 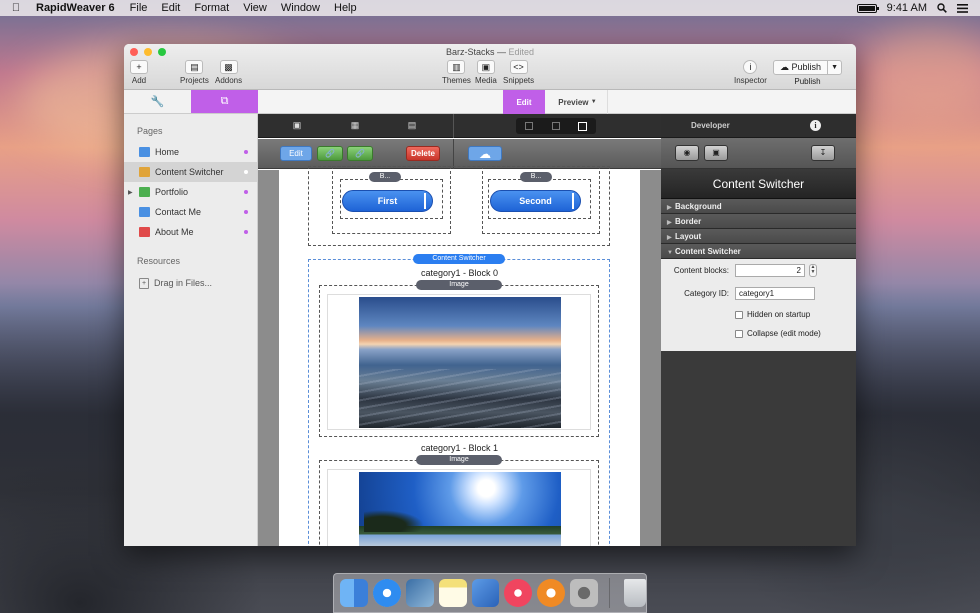 What do you see at coordinates (758, 251) in the screenshot?
I see `section-content-switcher: ▼ Content Switcher` at bounding box center [758, 251].